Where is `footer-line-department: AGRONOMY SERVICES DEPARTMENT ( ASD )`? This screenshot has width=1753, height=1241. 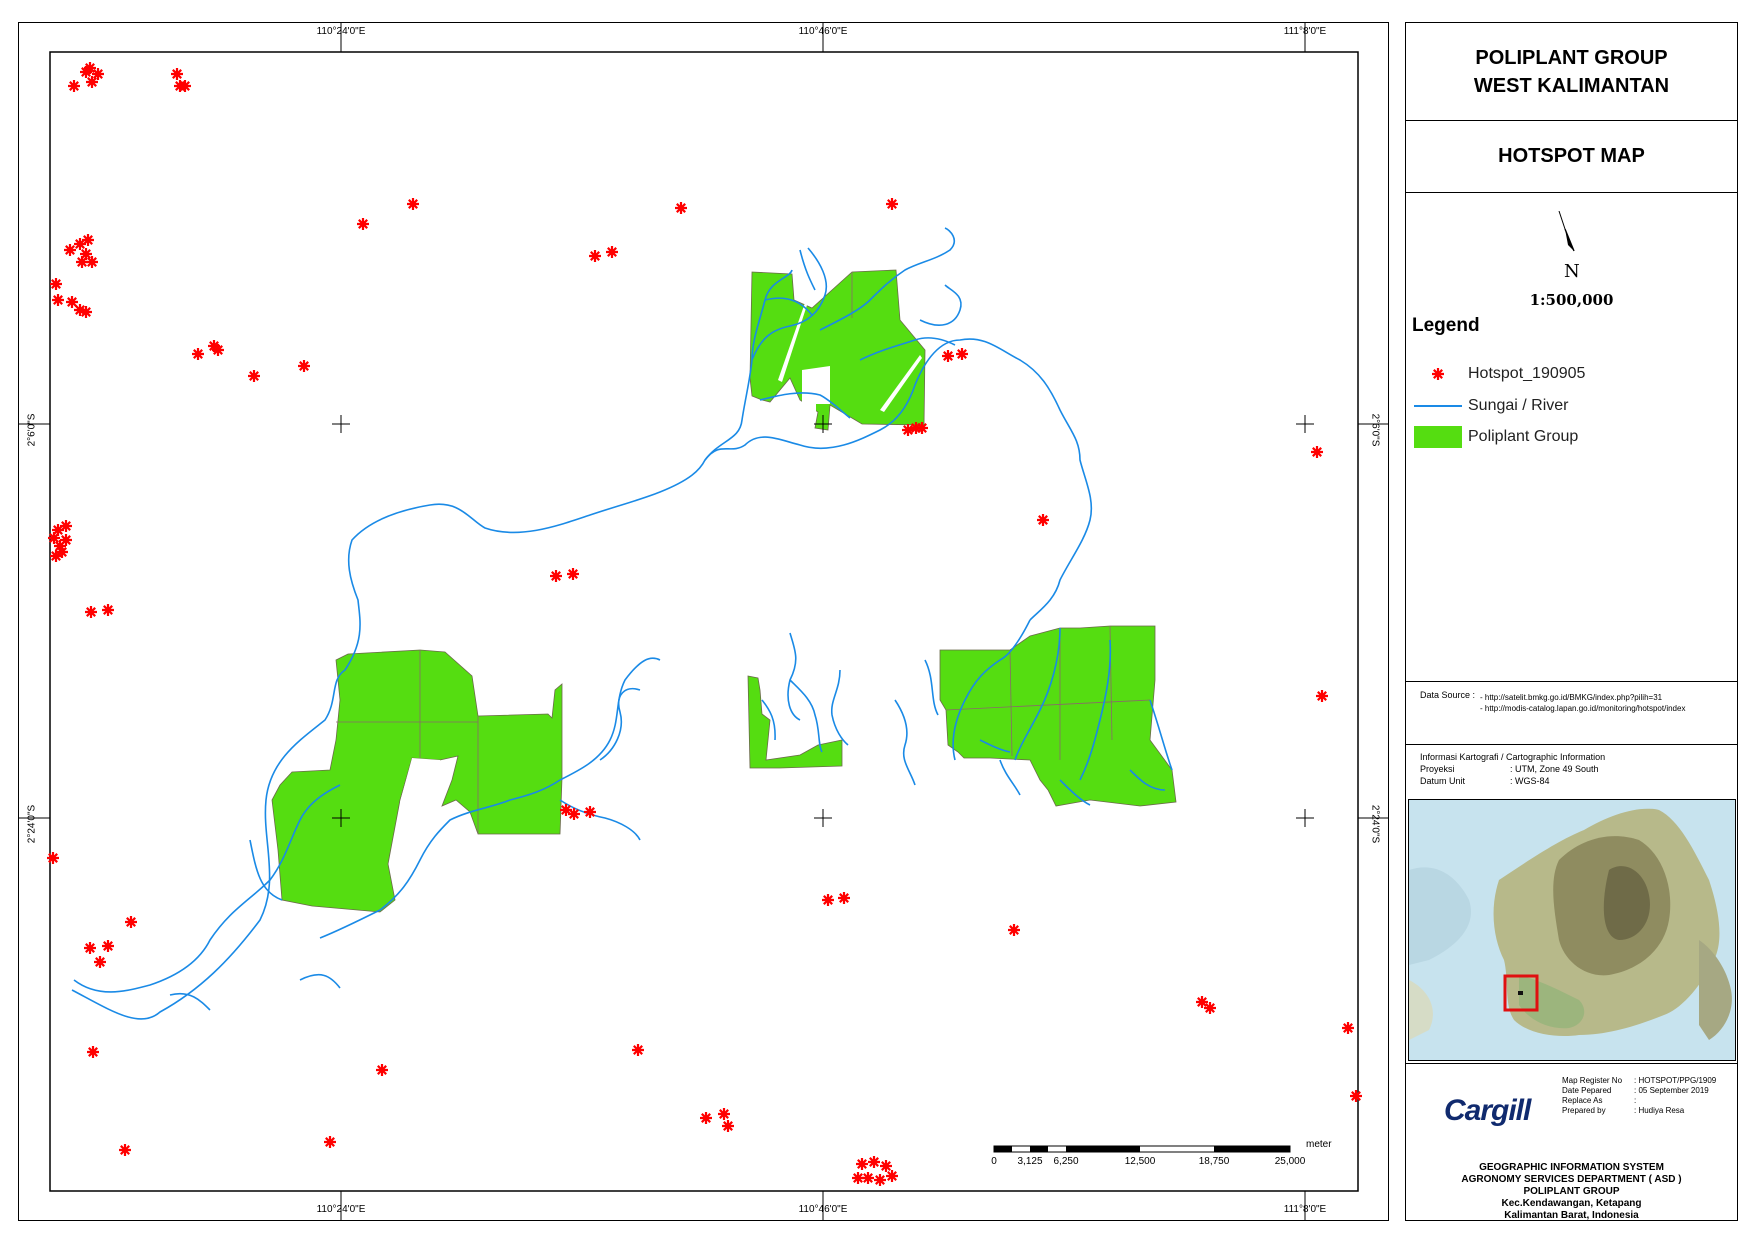 footer-line-department: AGRONOMY SERVICES DEPARTMENT ( ASD ) is located at coordinates (1571, 1179).